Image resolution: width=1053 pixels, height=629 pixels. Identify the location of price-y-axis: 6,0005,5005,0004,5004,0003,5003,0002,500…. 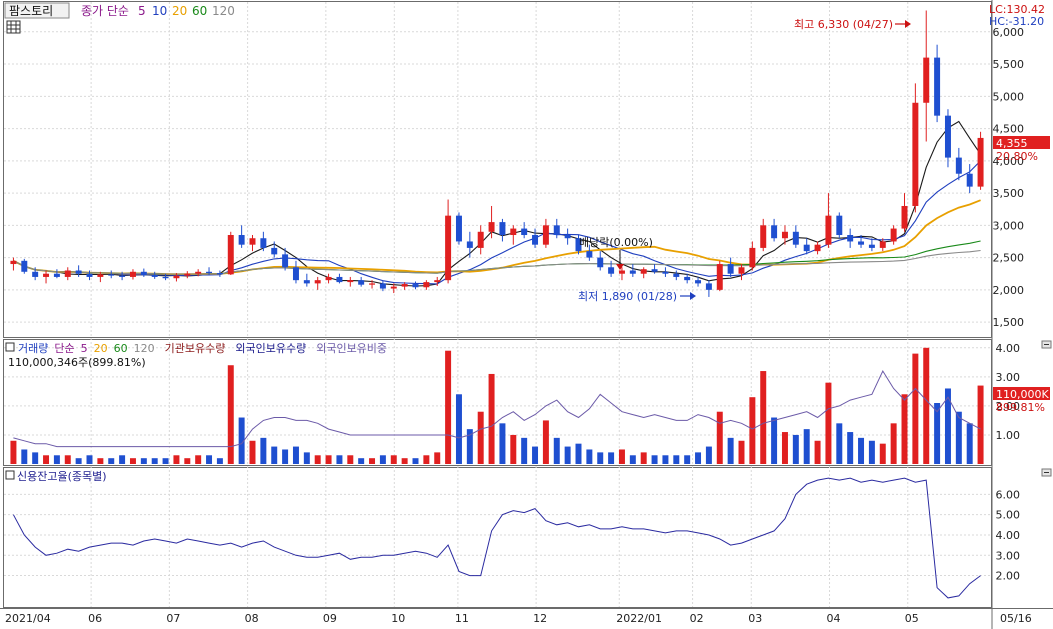
(1009, 177).